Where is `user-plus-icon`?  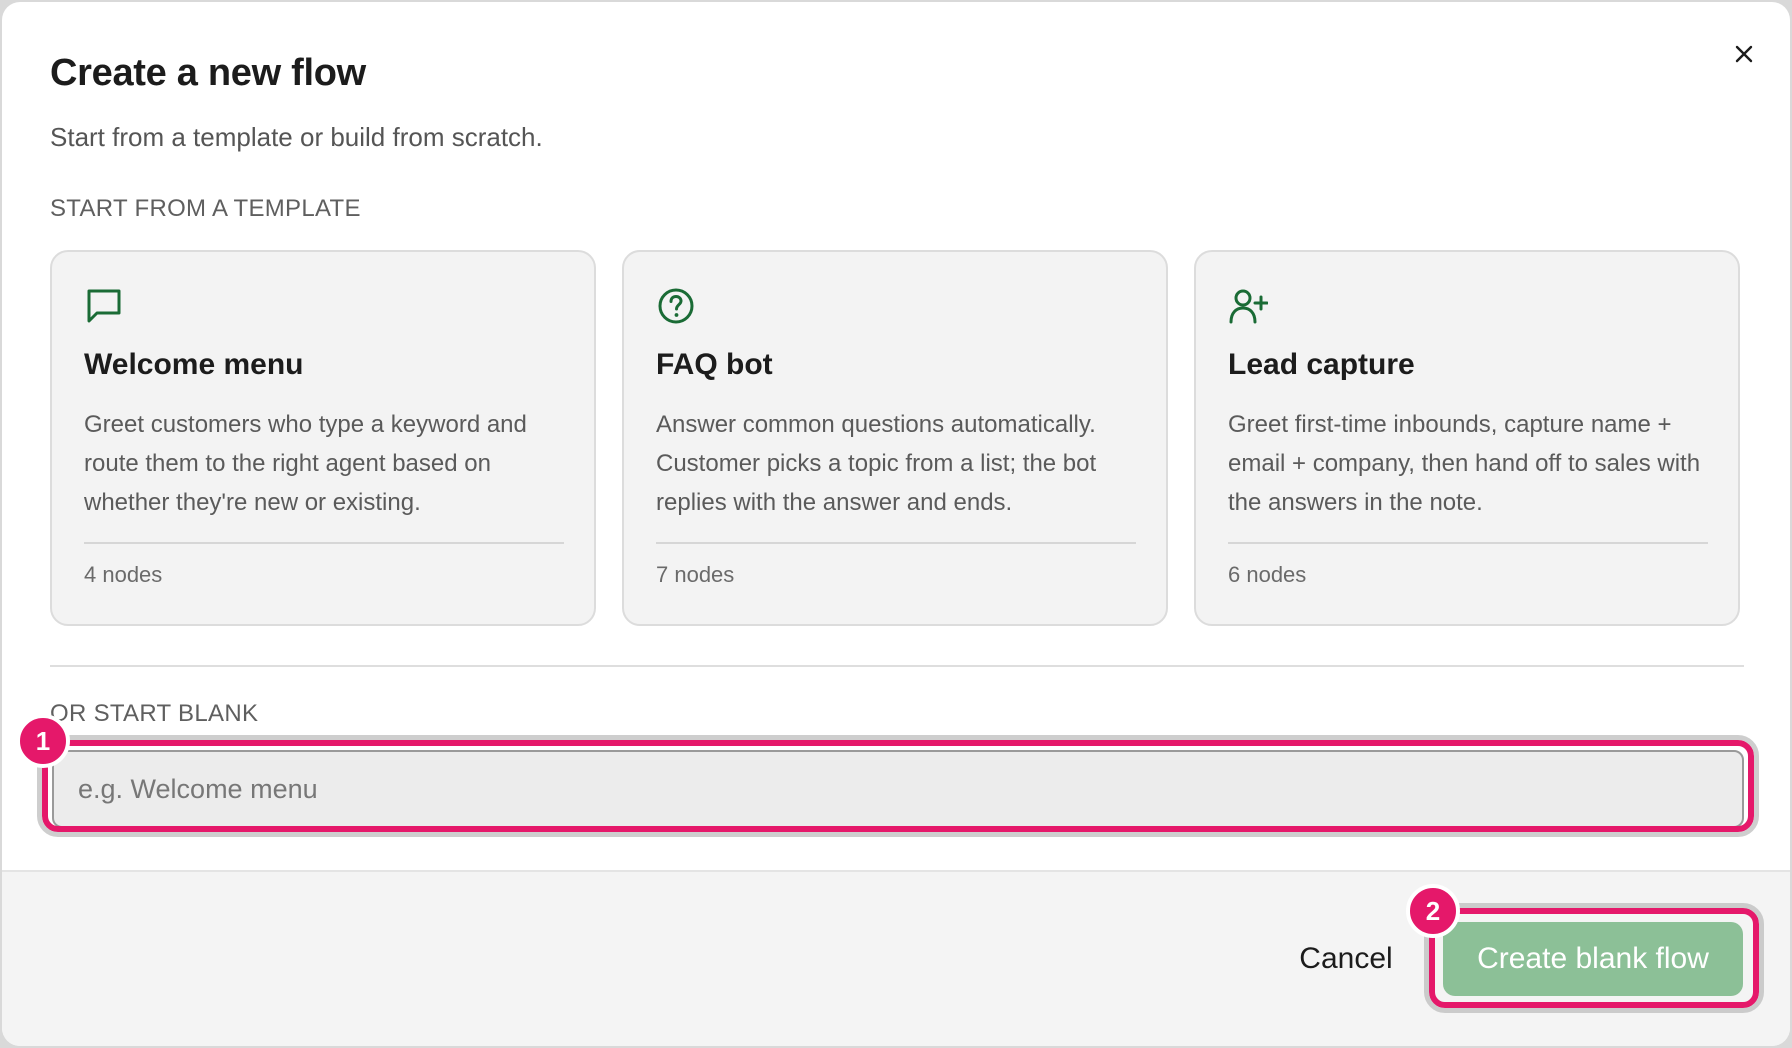
user-plus-icon is located at coordinates (1248, 306).